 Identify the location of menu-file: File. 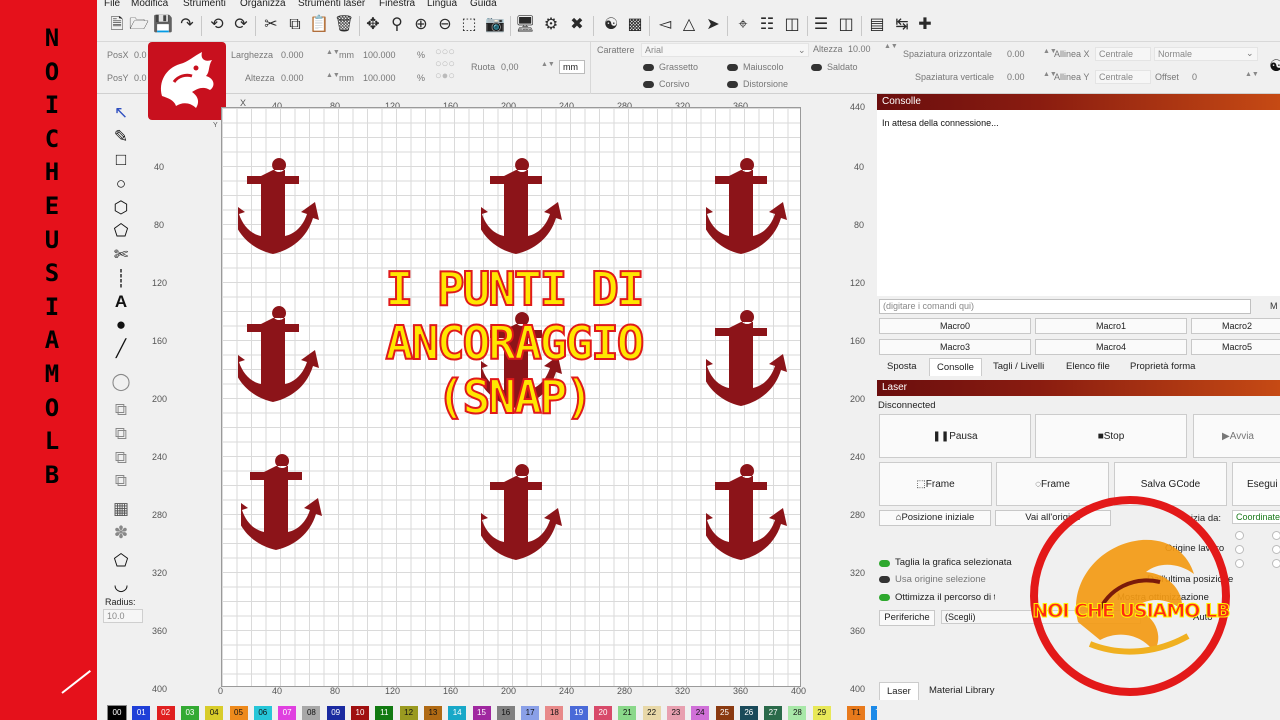
(112, 4).